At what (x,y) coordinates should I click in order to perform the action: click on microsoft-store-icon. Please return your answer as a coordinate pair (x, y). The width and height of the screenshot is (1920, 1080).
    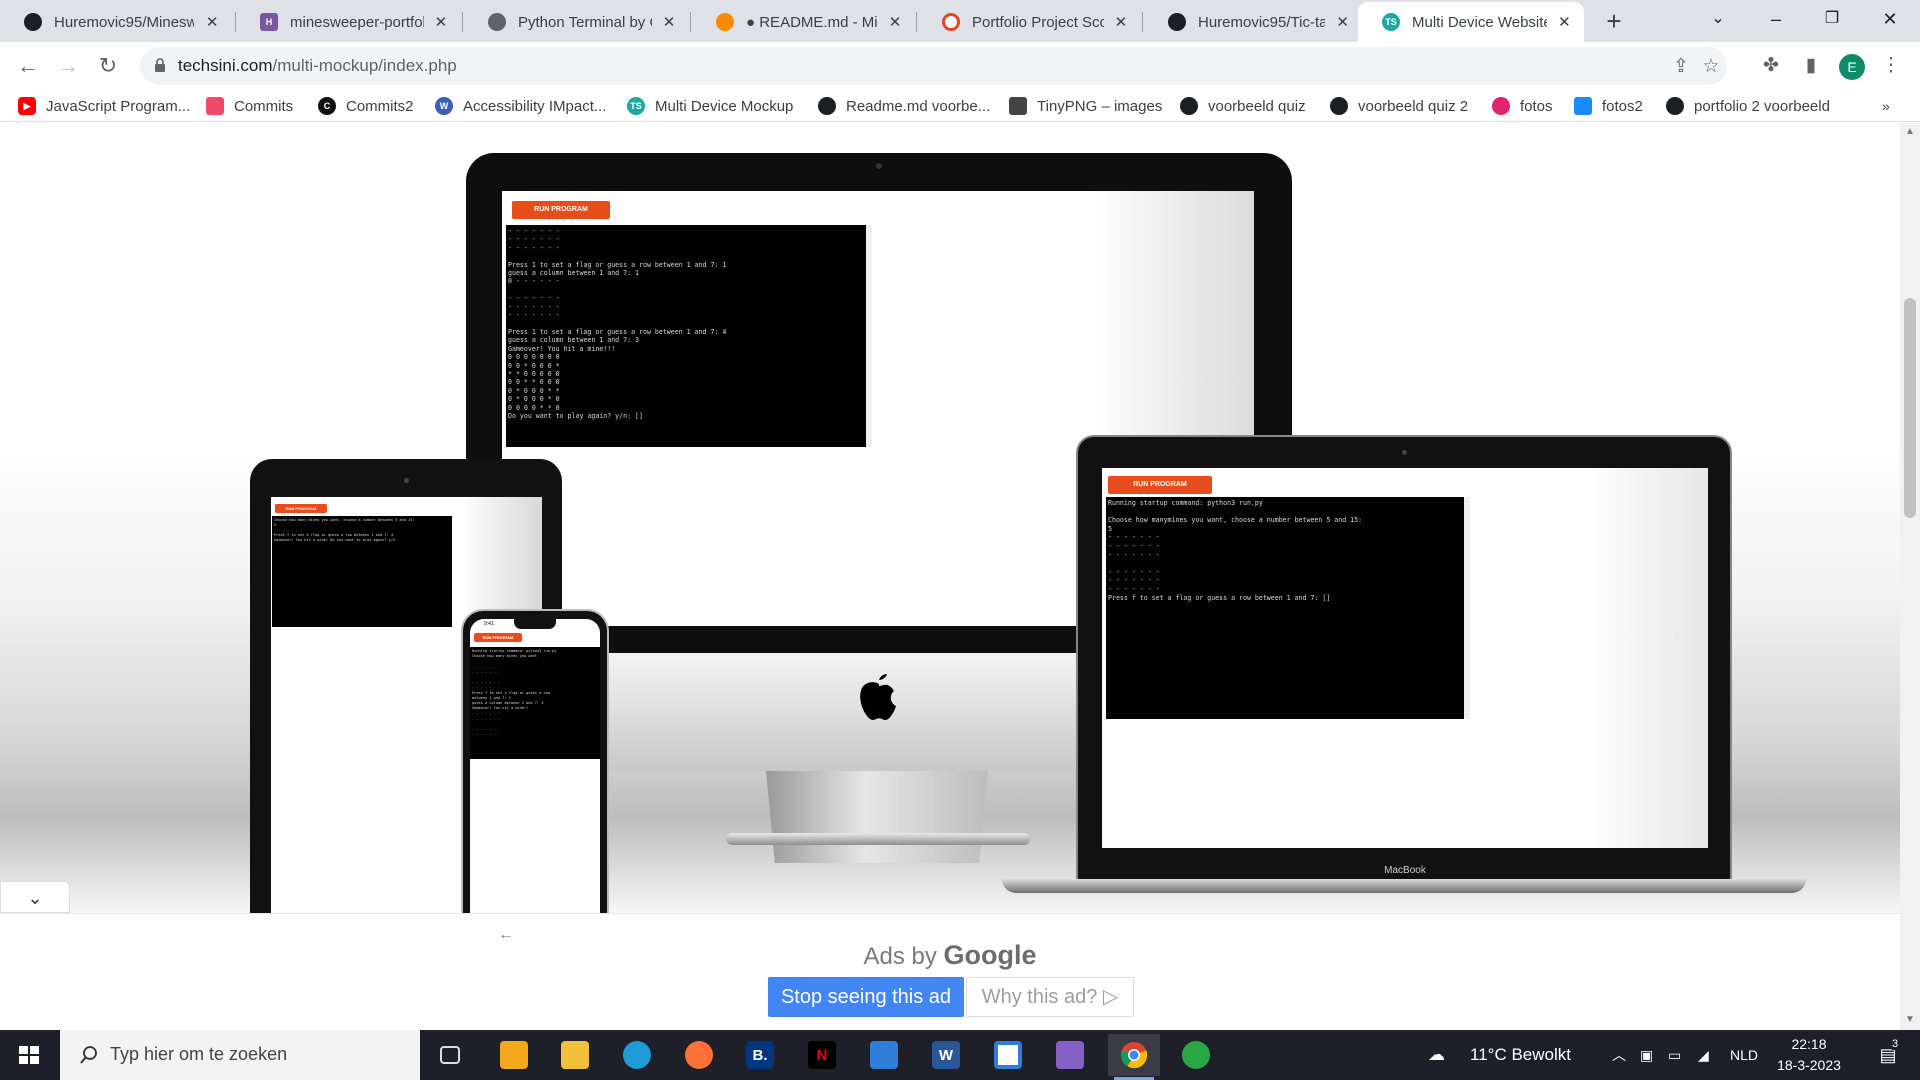
    Looking at the image, I should click on (514, 1055).